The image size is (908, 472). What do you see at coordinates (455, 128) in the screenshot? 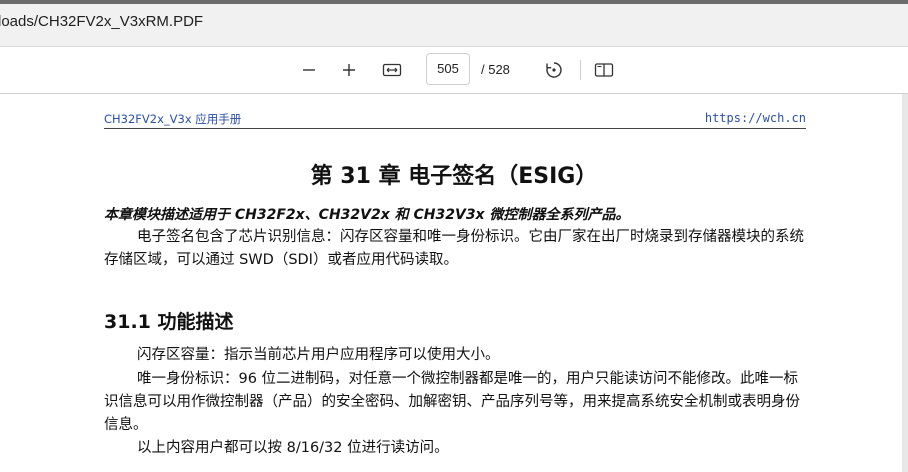
I see `header-rule` at bounding box center [455, 128].